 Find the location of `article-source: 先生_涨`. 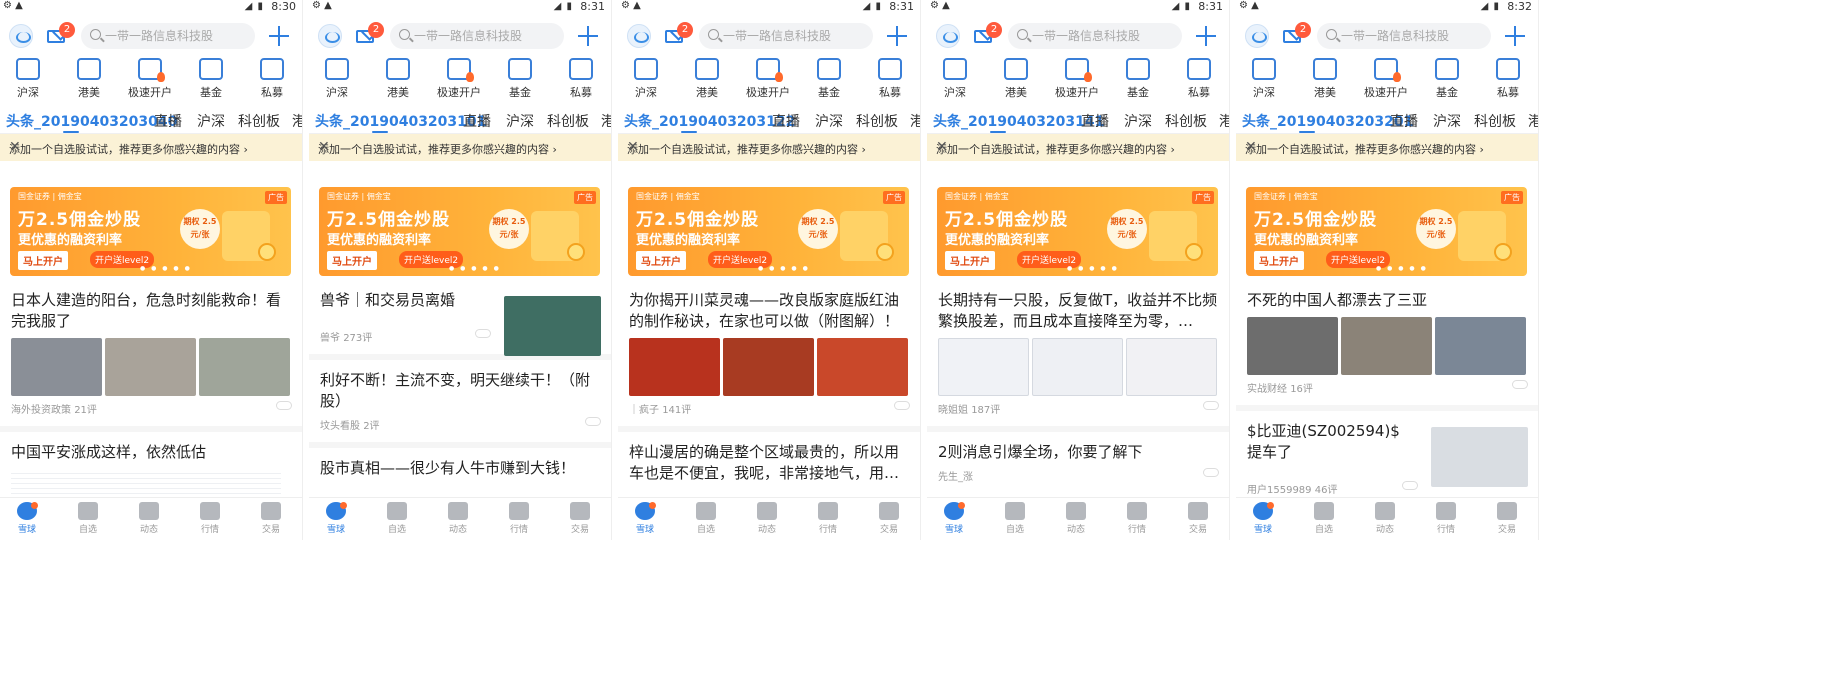

article-source: 先生_涨 is located at coordinates (955, 477).